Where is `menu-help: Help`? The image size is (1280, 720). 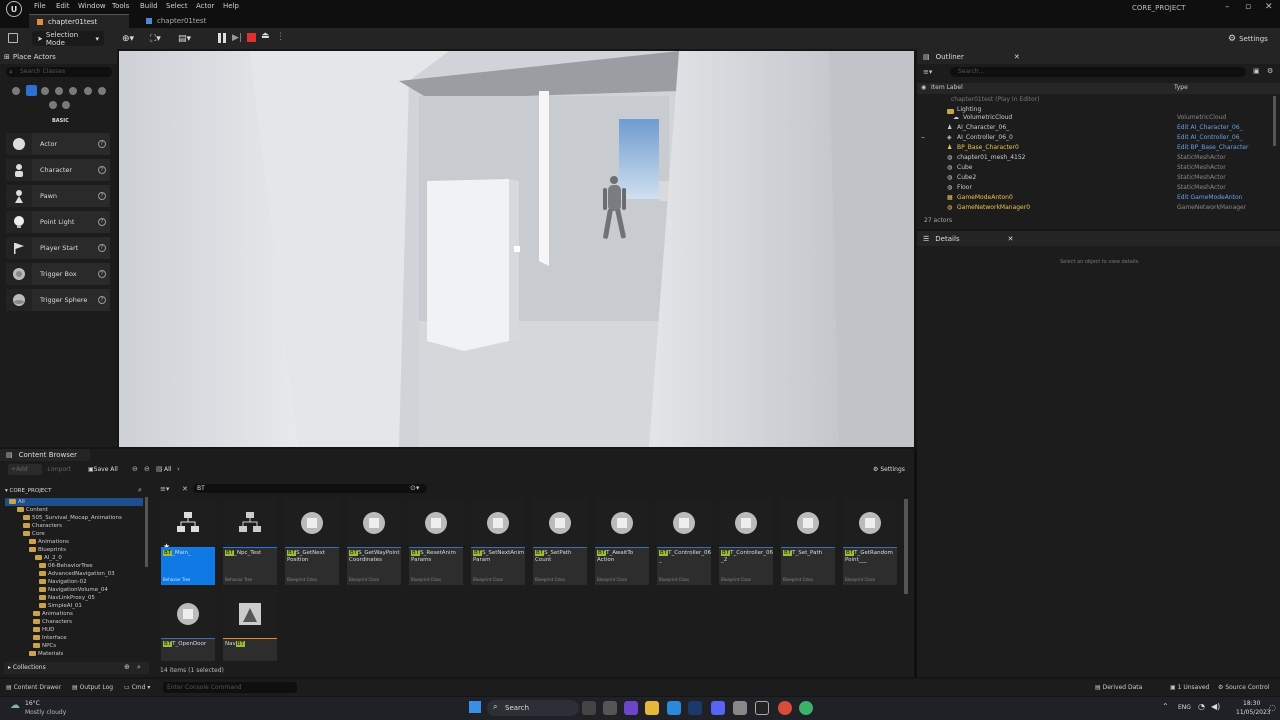
menu-help: Help is located at coordinates (231, 6).